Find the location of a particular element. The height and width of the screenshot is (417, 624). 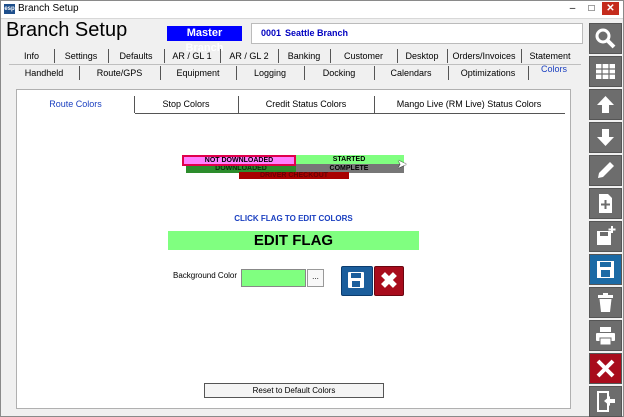

title-bar: esp Branch Setup – □ ✕ is located at coordinates (312, 10).